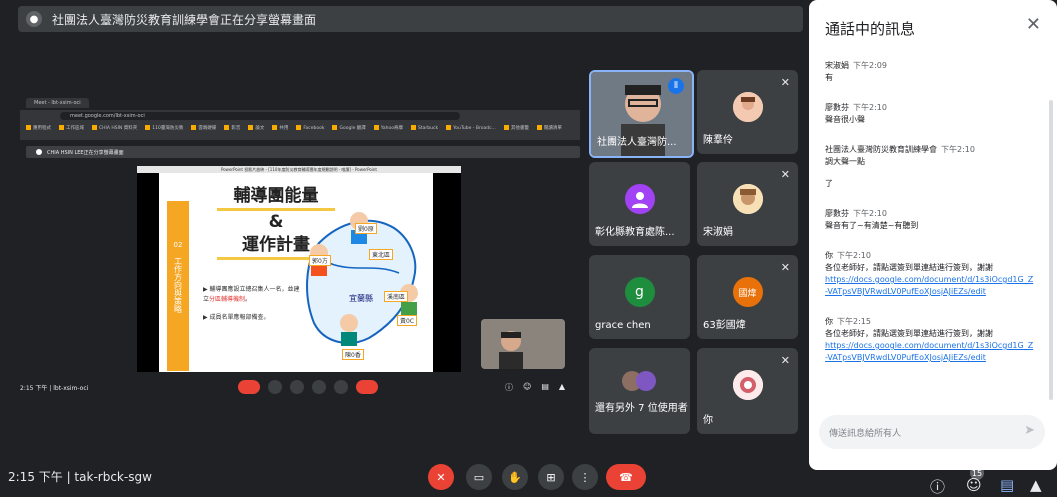 This screenshot has width=1057, height=497. What do you see at coordinates (639, 199) in the screenshot?
I see `person-icon` at bounding box center [639, 199].